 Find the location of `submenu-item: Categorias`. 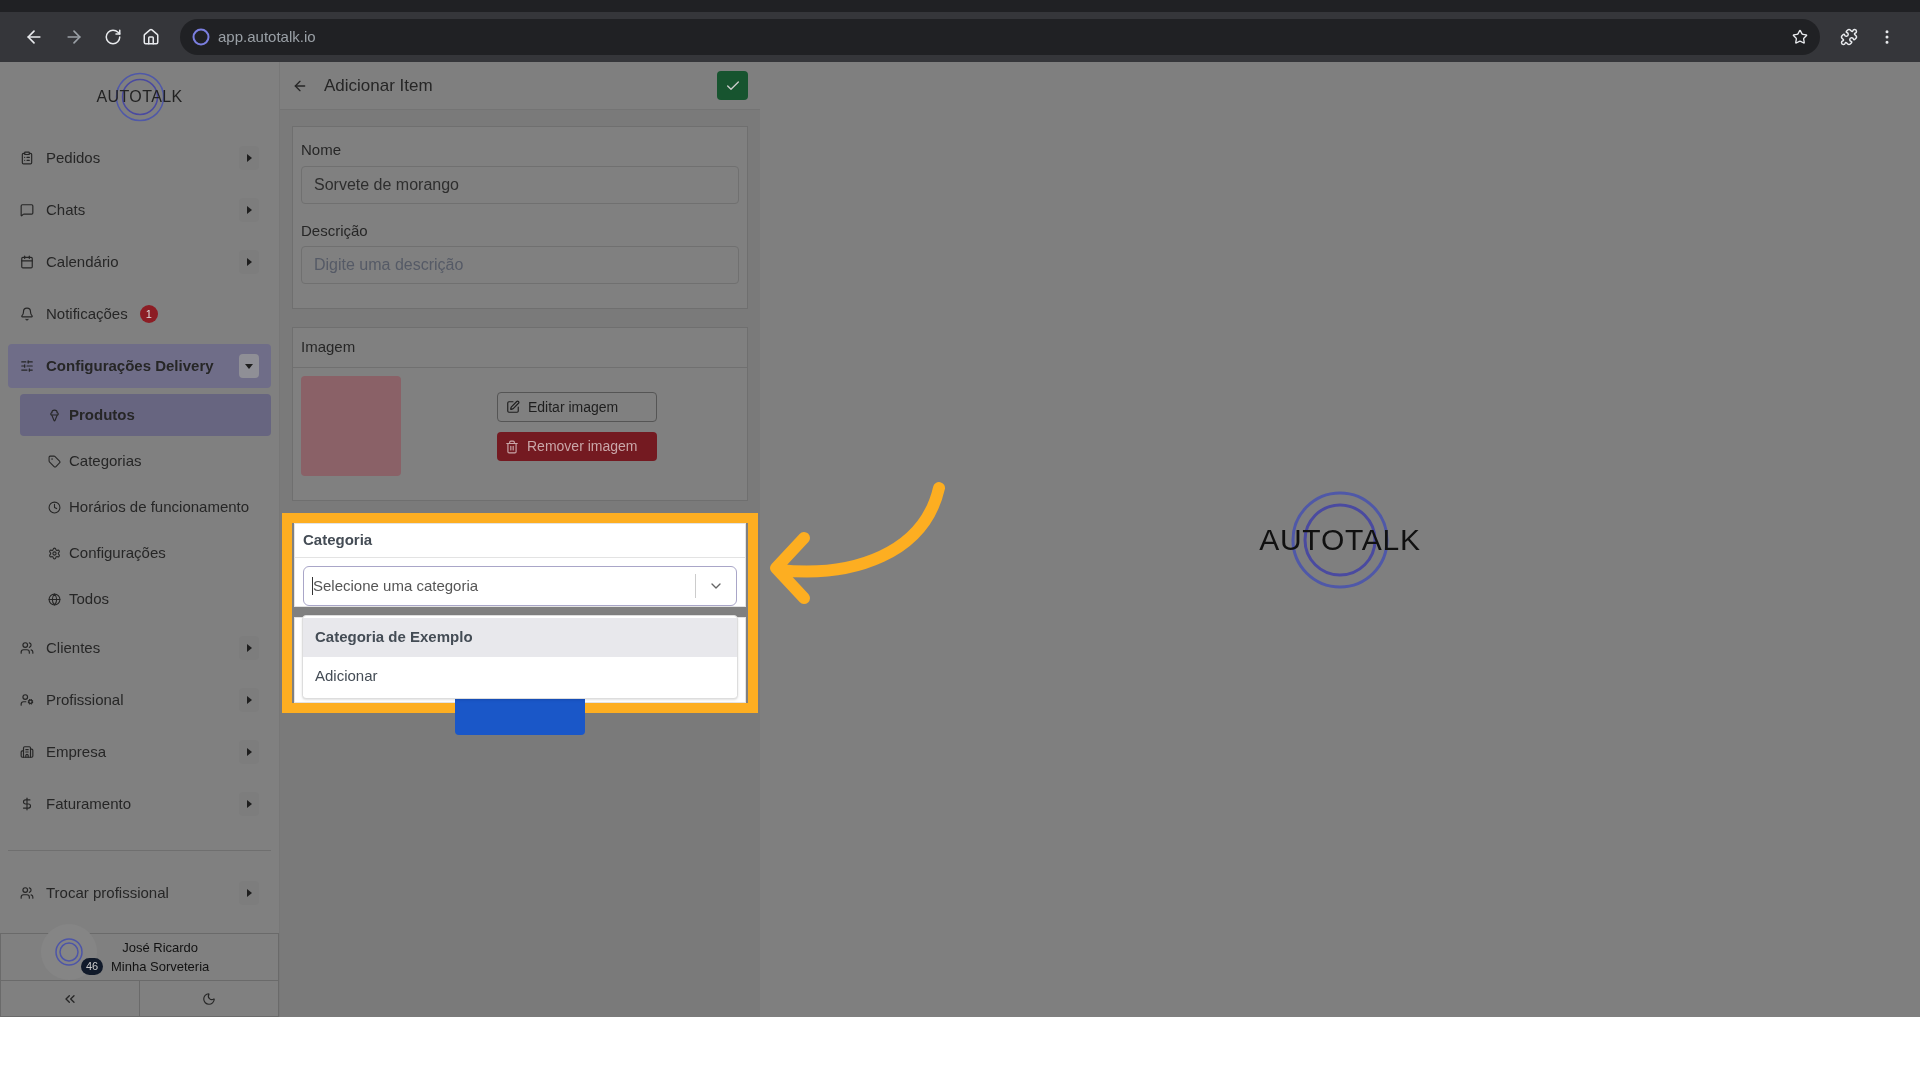

submenu-item: Categorias is located at coordinates (145, 461).